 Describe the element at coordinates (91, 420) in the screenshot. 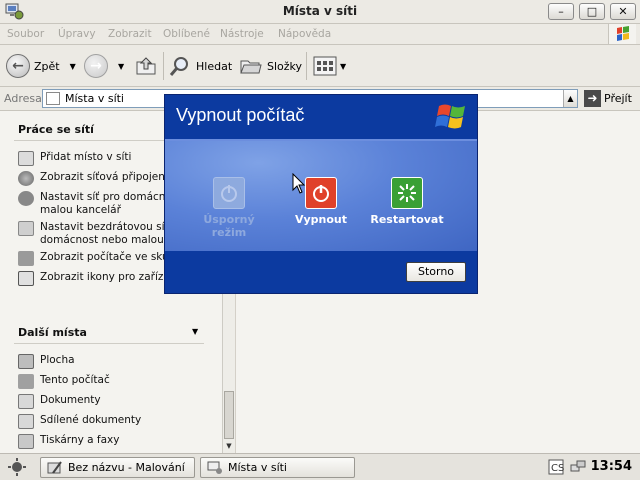

I see `place-label: Sdílené dokumenty` at that location.